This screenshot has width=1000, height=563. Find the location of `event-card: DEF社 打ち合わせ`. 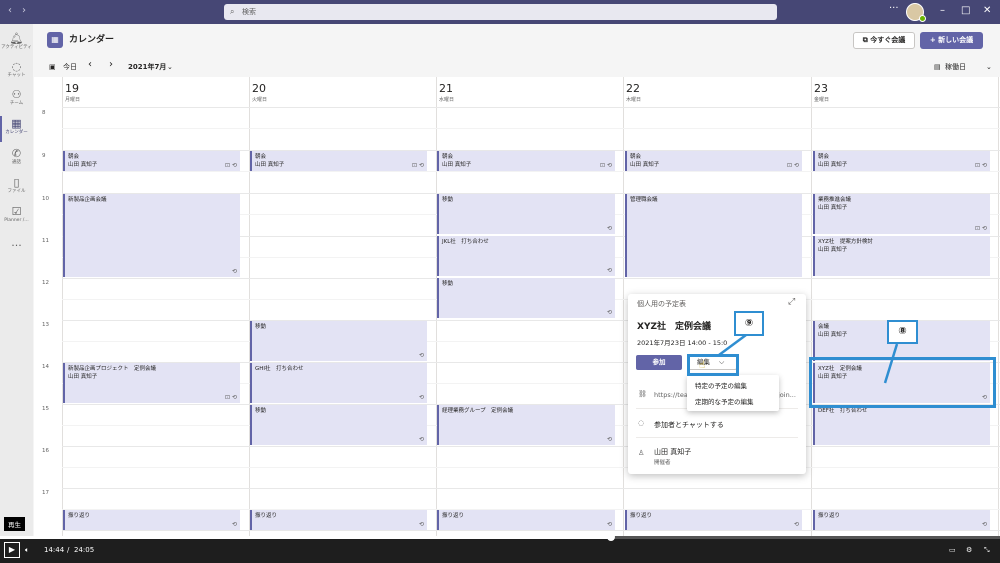

event-card: DEF社 打ち合わせ is located at coordinates (901, 425).